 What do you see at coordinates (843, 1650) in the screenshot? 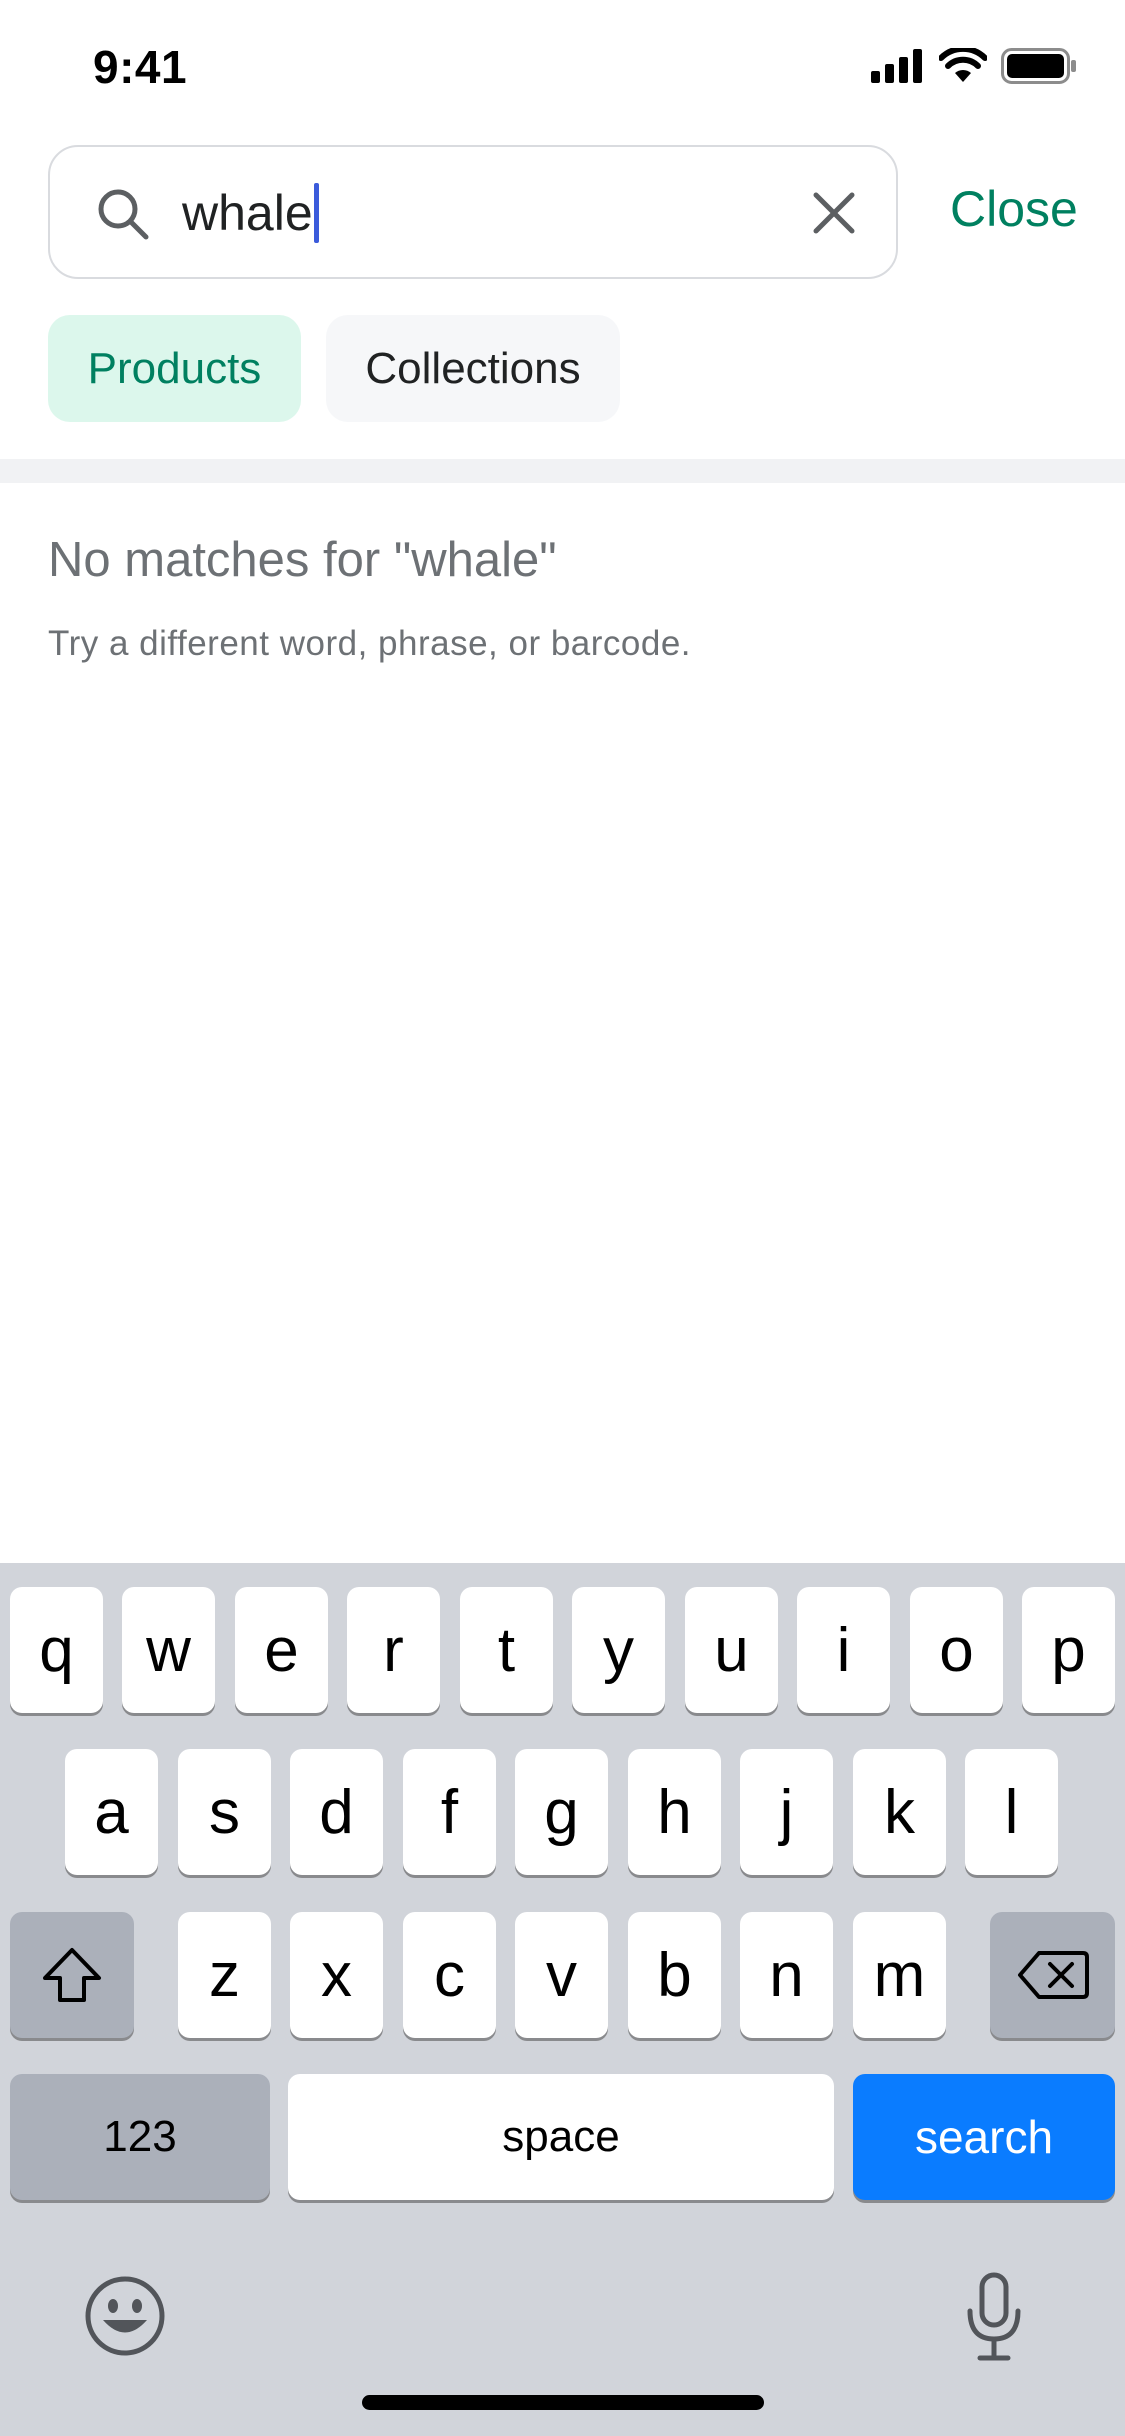
I see `key-i: i` at bounding box center [843, 1650].